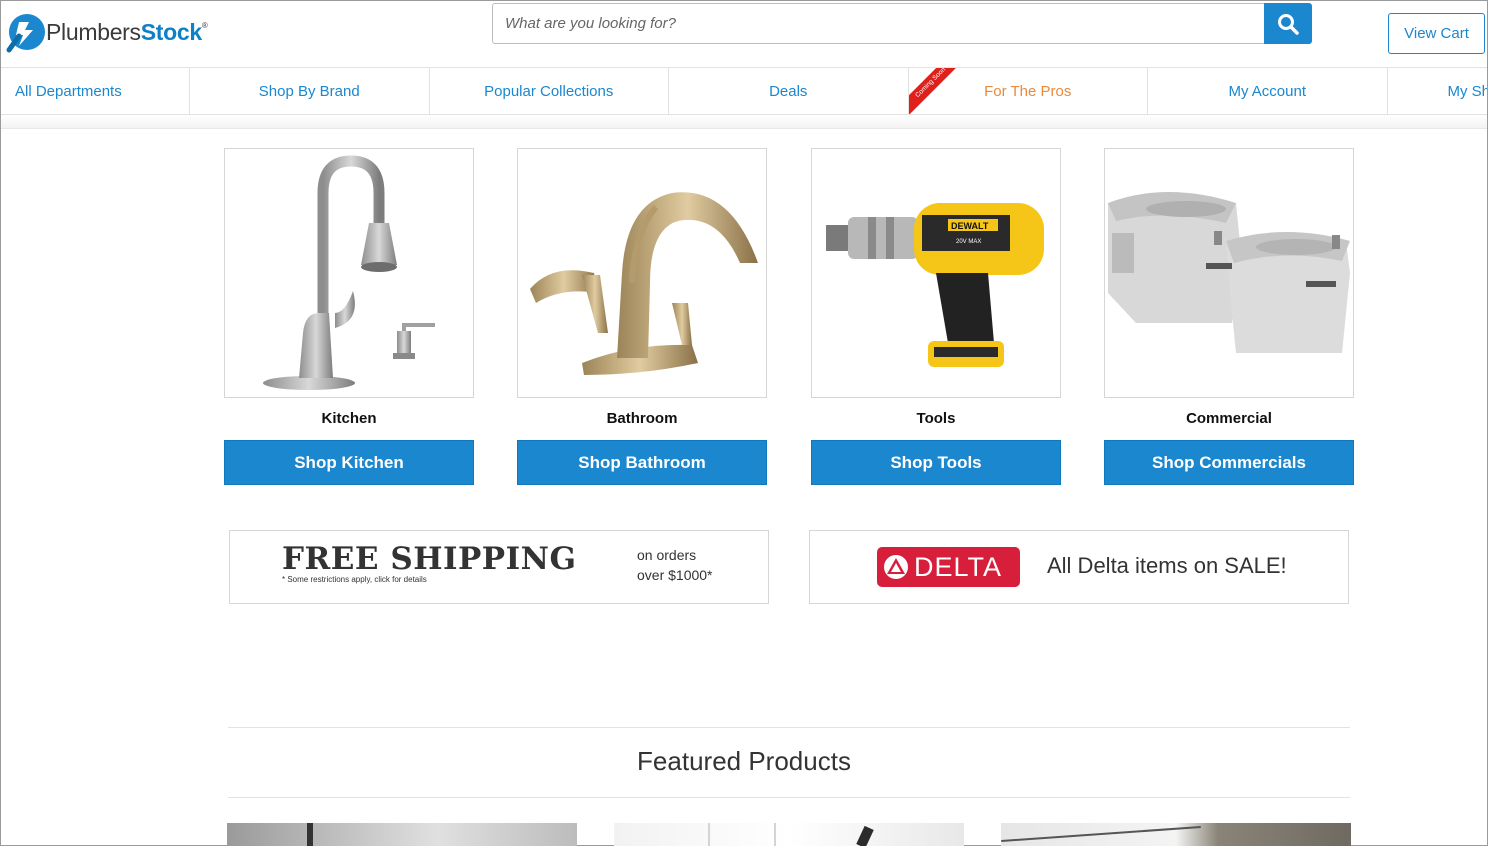 The height and width of the screenshot is (846, 1488). Describe the element at coordinates (1167, 565) in the screenshot. I see `delta-sale-text: All Delta items on SALE!` at that location.